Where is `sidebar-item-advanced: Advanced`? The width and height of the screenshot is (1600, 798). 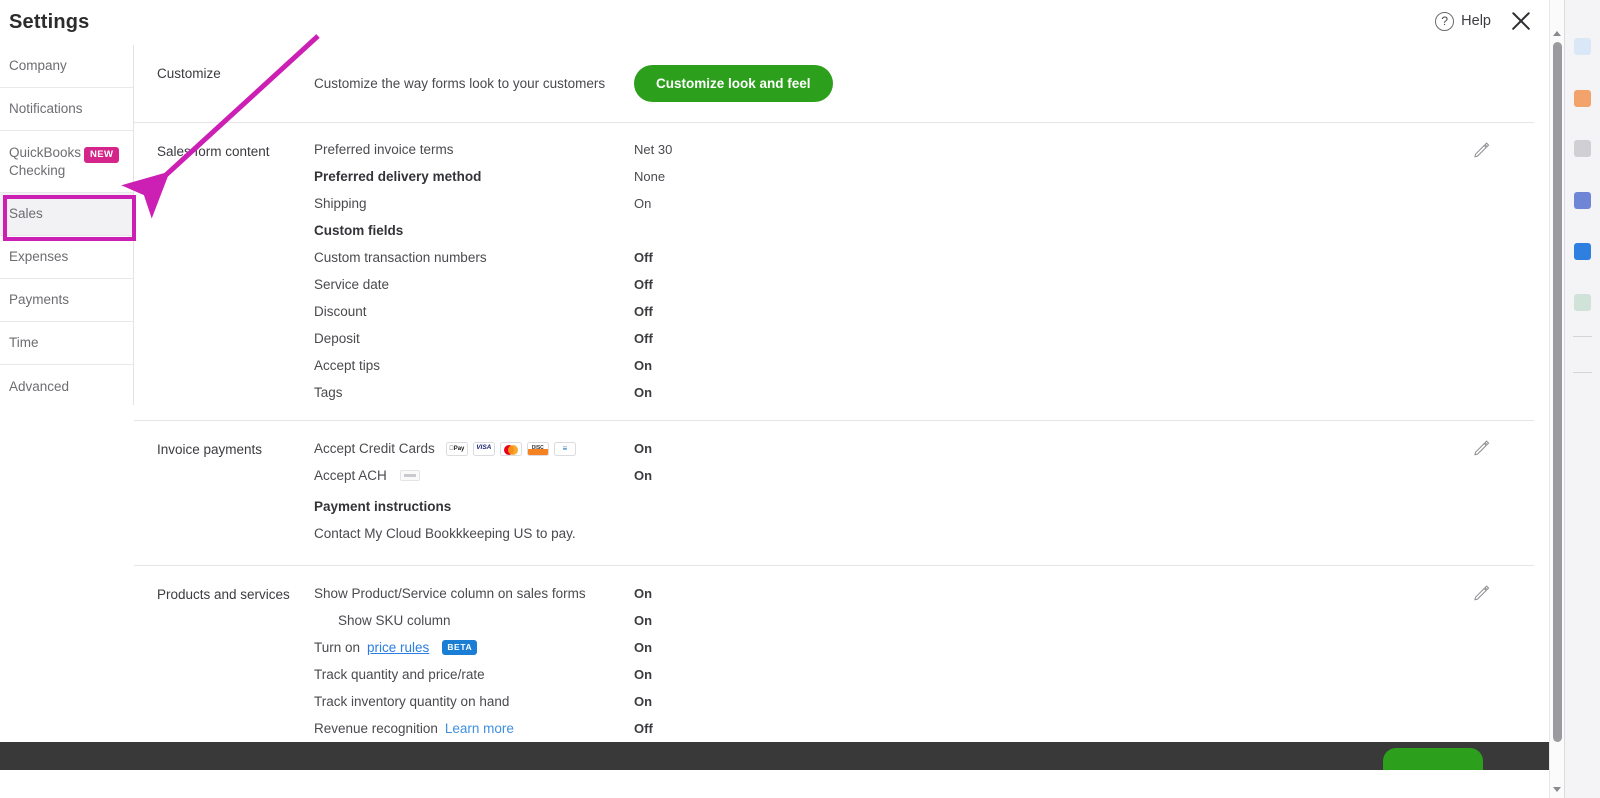
sidebar-item-advanced: Advanced is located at coordinates (66, 386).